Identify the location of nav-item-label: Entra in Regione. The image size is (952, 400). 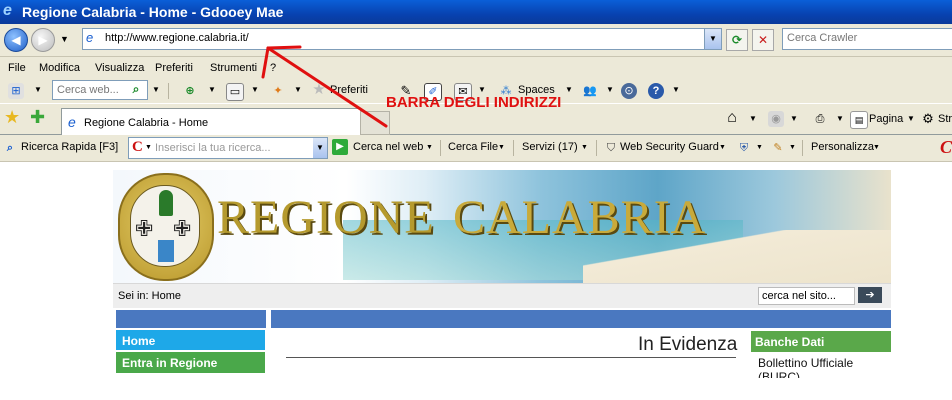
(169, 363).